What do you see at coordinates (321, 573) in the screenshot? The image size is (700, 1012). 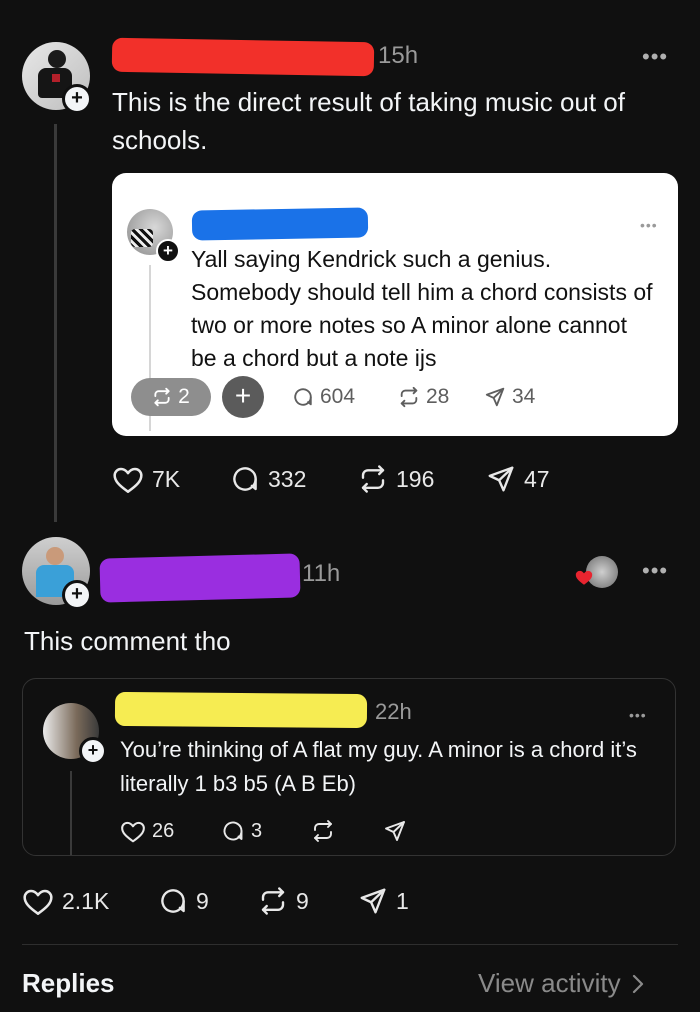 I see `post-time: 11h` at bounding box center [321, 573].